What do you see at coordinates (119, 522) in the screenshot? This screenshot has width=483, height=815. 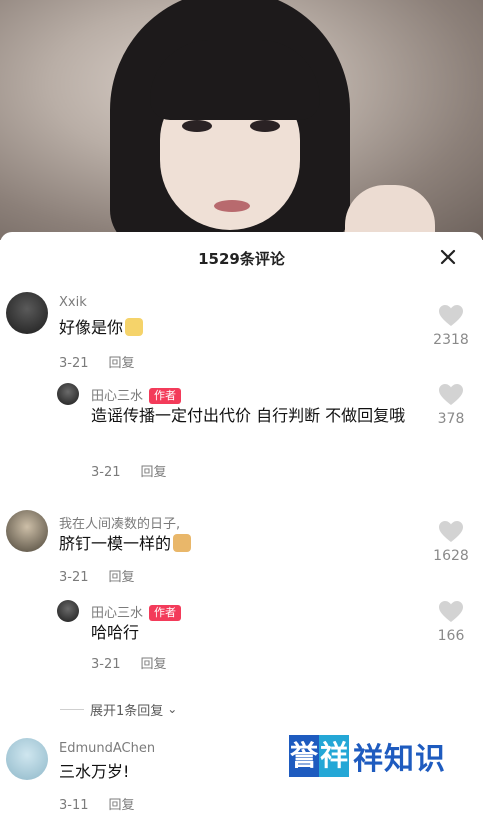 I see `comment-username: 我在人间凑数的日子,` at bounding box center [119, 522].